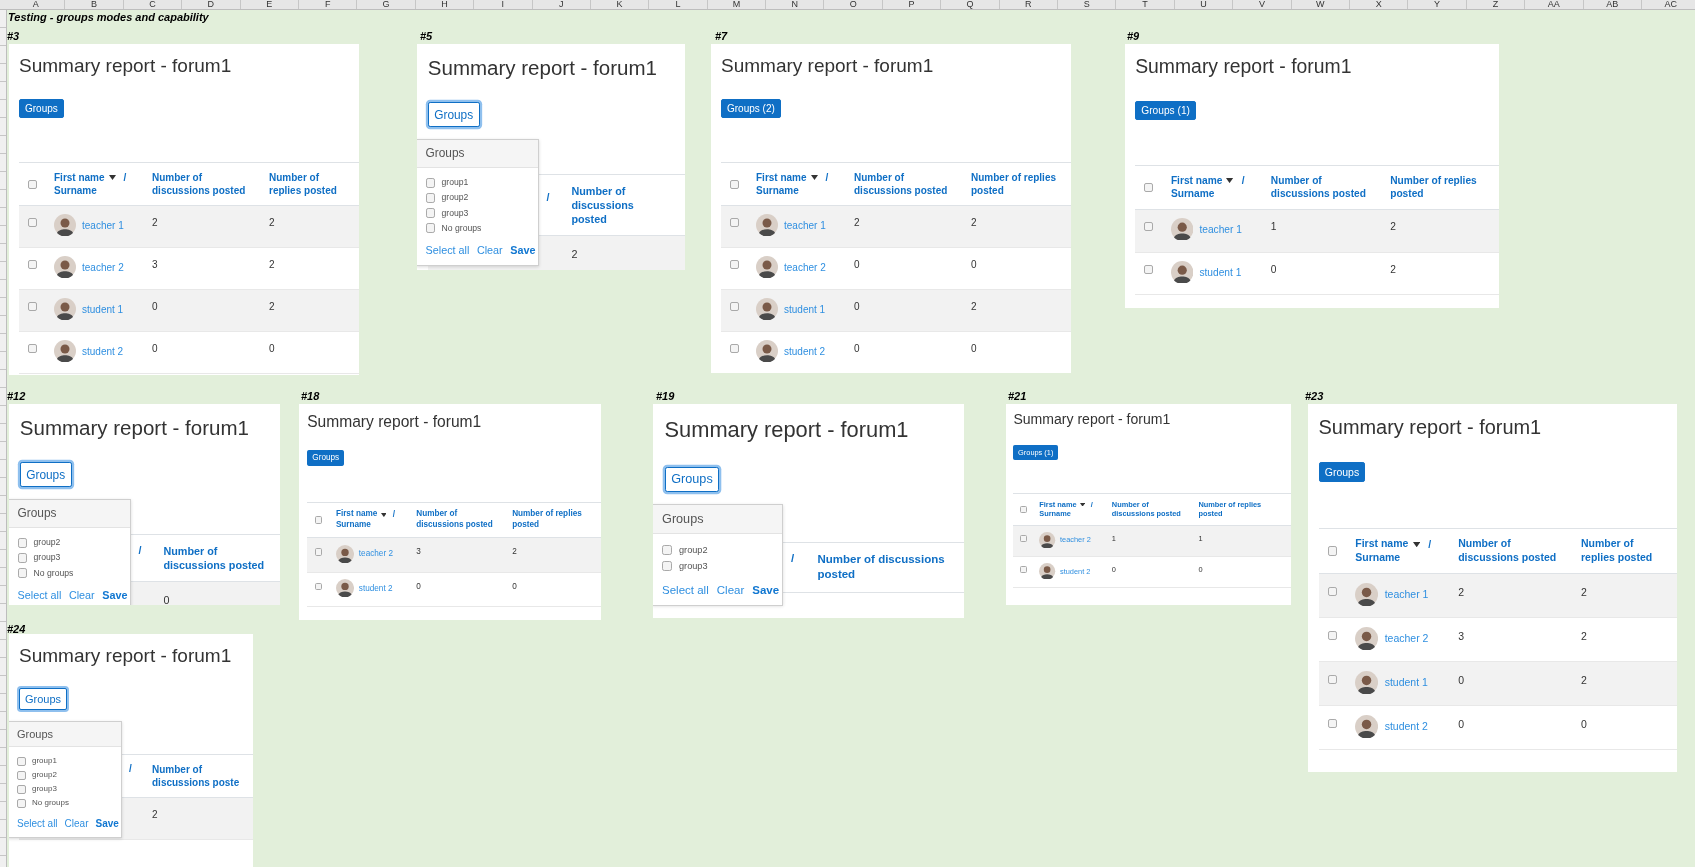  I want to click on column-letter: Q, so click(970, 4).